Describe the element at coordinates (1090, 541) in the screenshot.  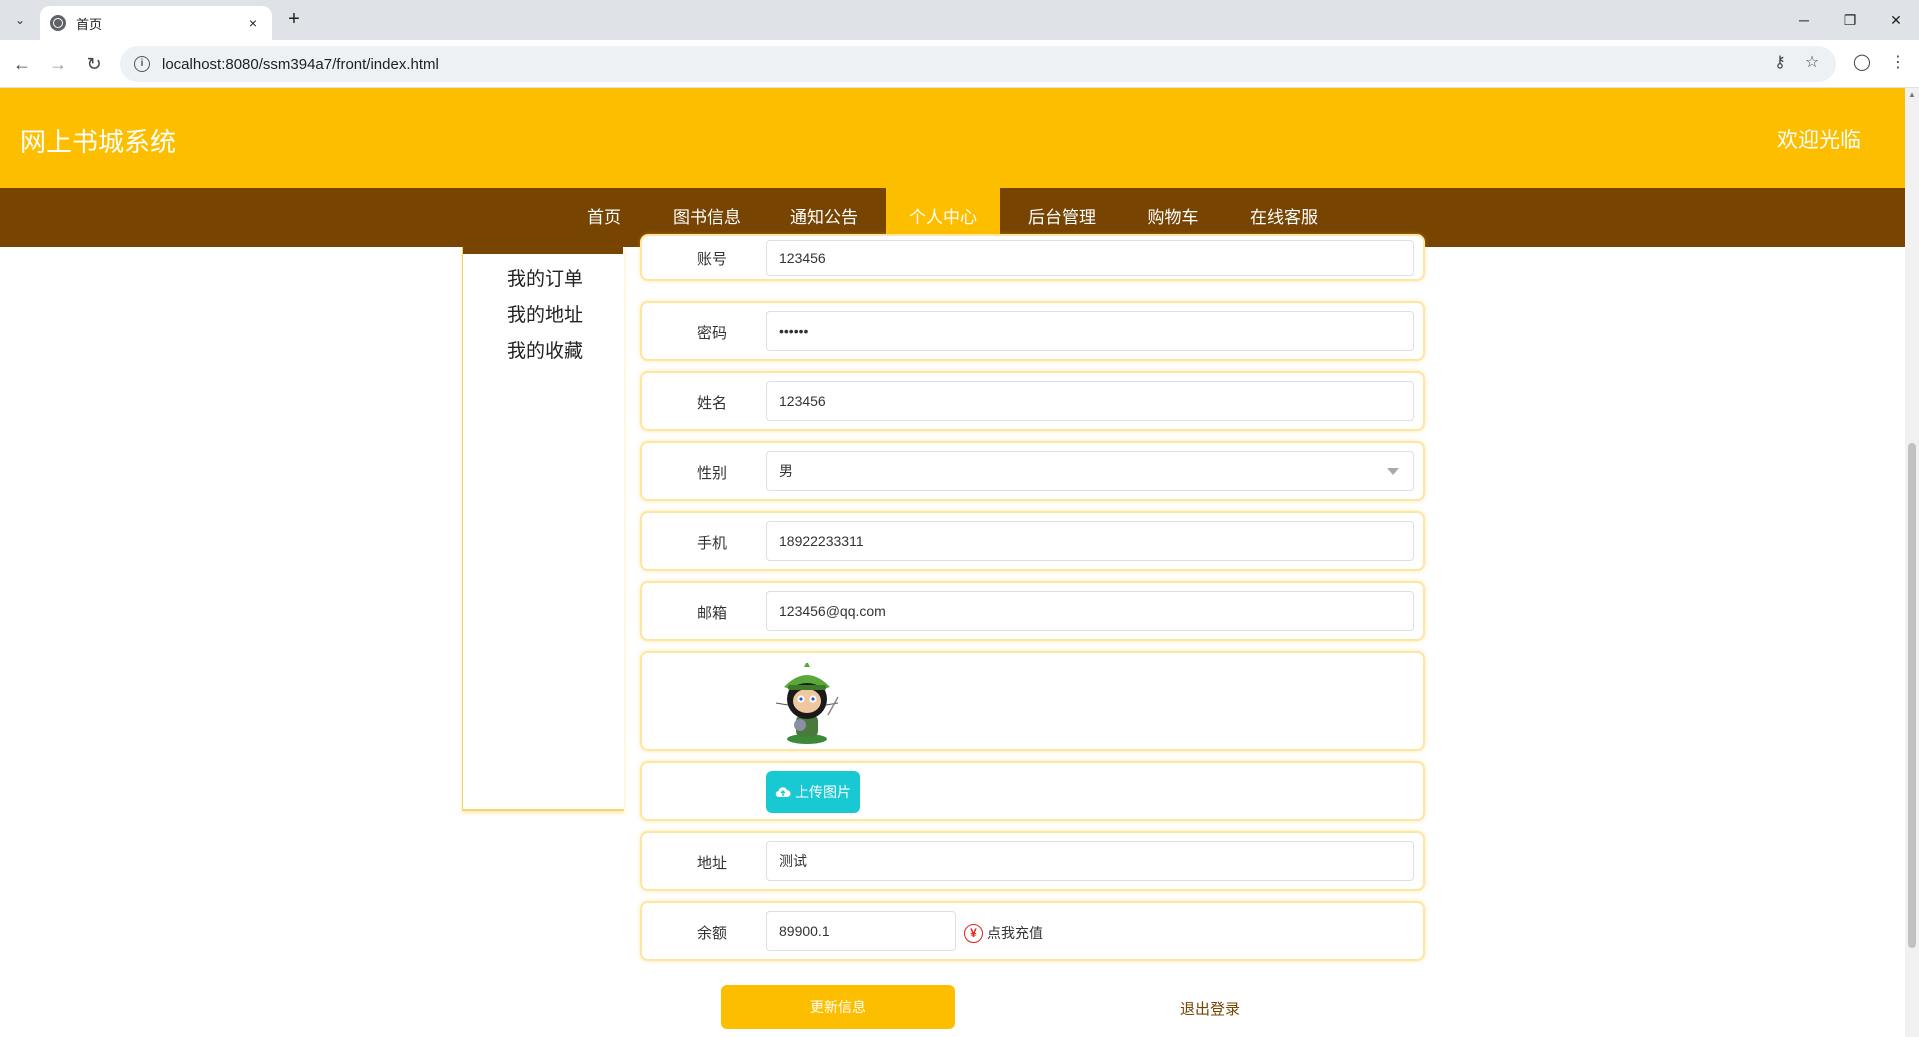
I see `phone-input: 18922233311` at that location.